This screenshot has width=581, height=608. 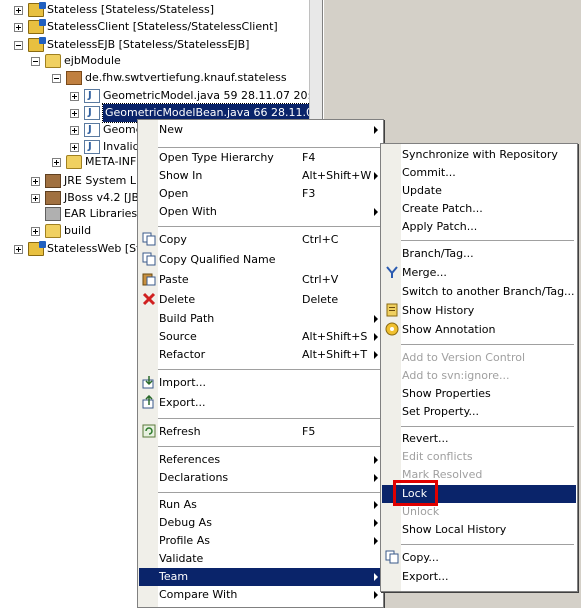 What do you see at coordinates (260, 158) in the screenshot?
I see `menu-item-open-type-hierarchy: Open Type Hierarchy F4` at bounding box center [260, 158].